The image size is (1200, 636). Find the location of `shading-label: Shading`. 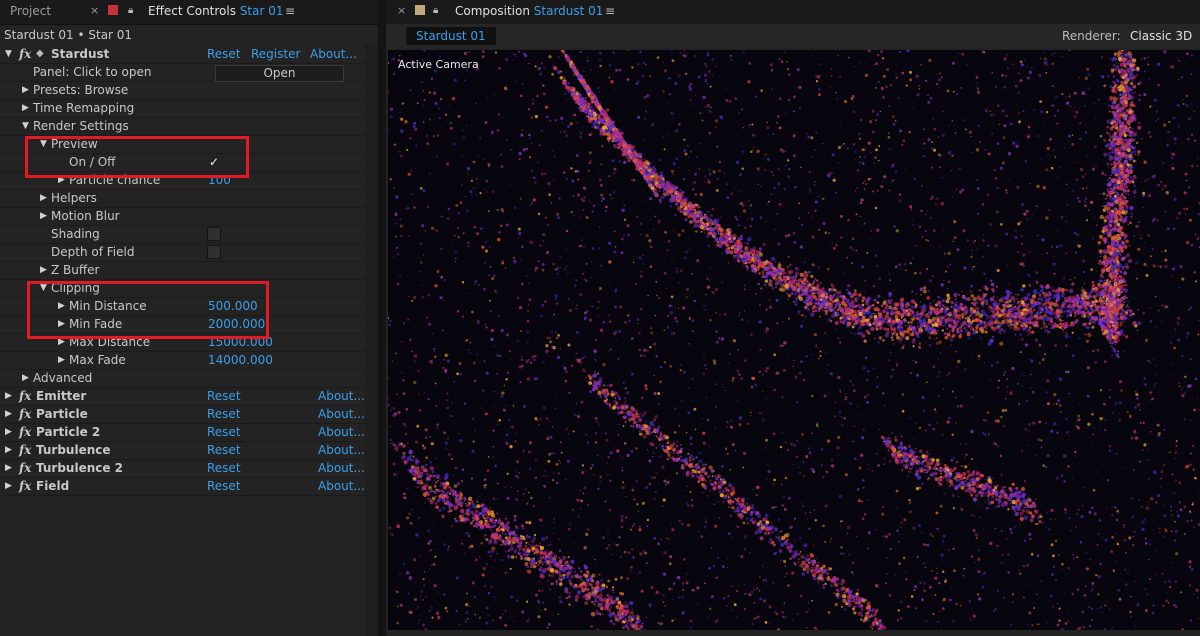

shading-label: Shading is located at coordinates (75, 234).